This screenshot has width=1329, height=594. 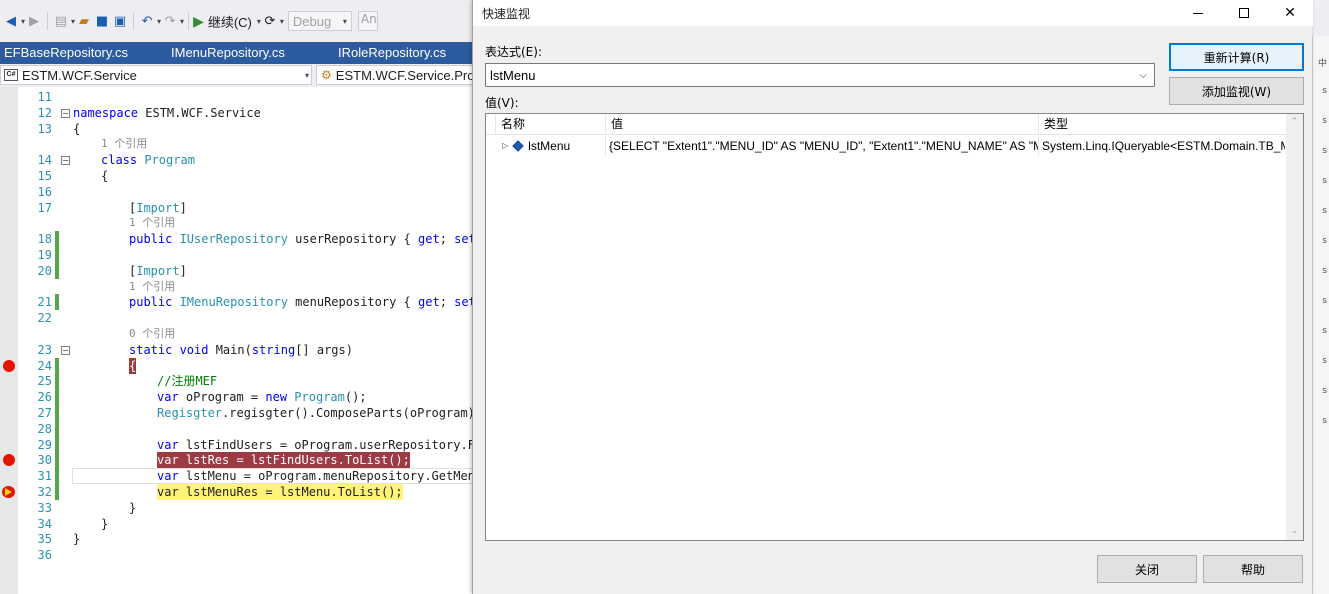 What do you see at coordinates (187, 381) in the screenshot?
I see `code-text: //注册MEF` at bounding box center [187, 381].